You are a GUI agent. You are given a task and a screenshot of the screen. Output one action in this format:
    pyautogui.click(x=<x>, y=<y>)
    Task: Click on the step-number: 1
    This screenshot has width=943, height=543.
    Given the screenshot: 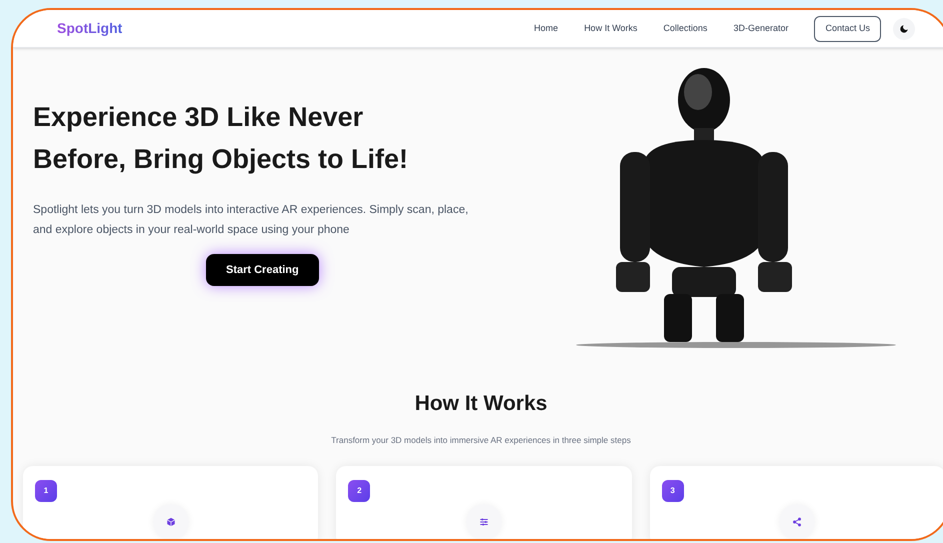 What is the action you would take?
    pyautogui.click(x=46, y=491)
    